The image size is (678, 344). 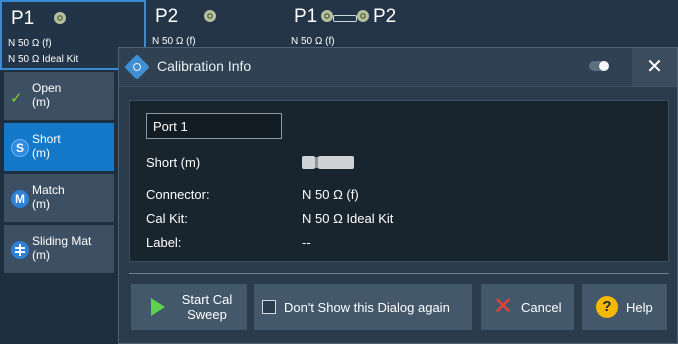 What do you see at coordinates (385, 16) in the screenshot?
I see `thru-to: P2` at bounding box center [385, 16].